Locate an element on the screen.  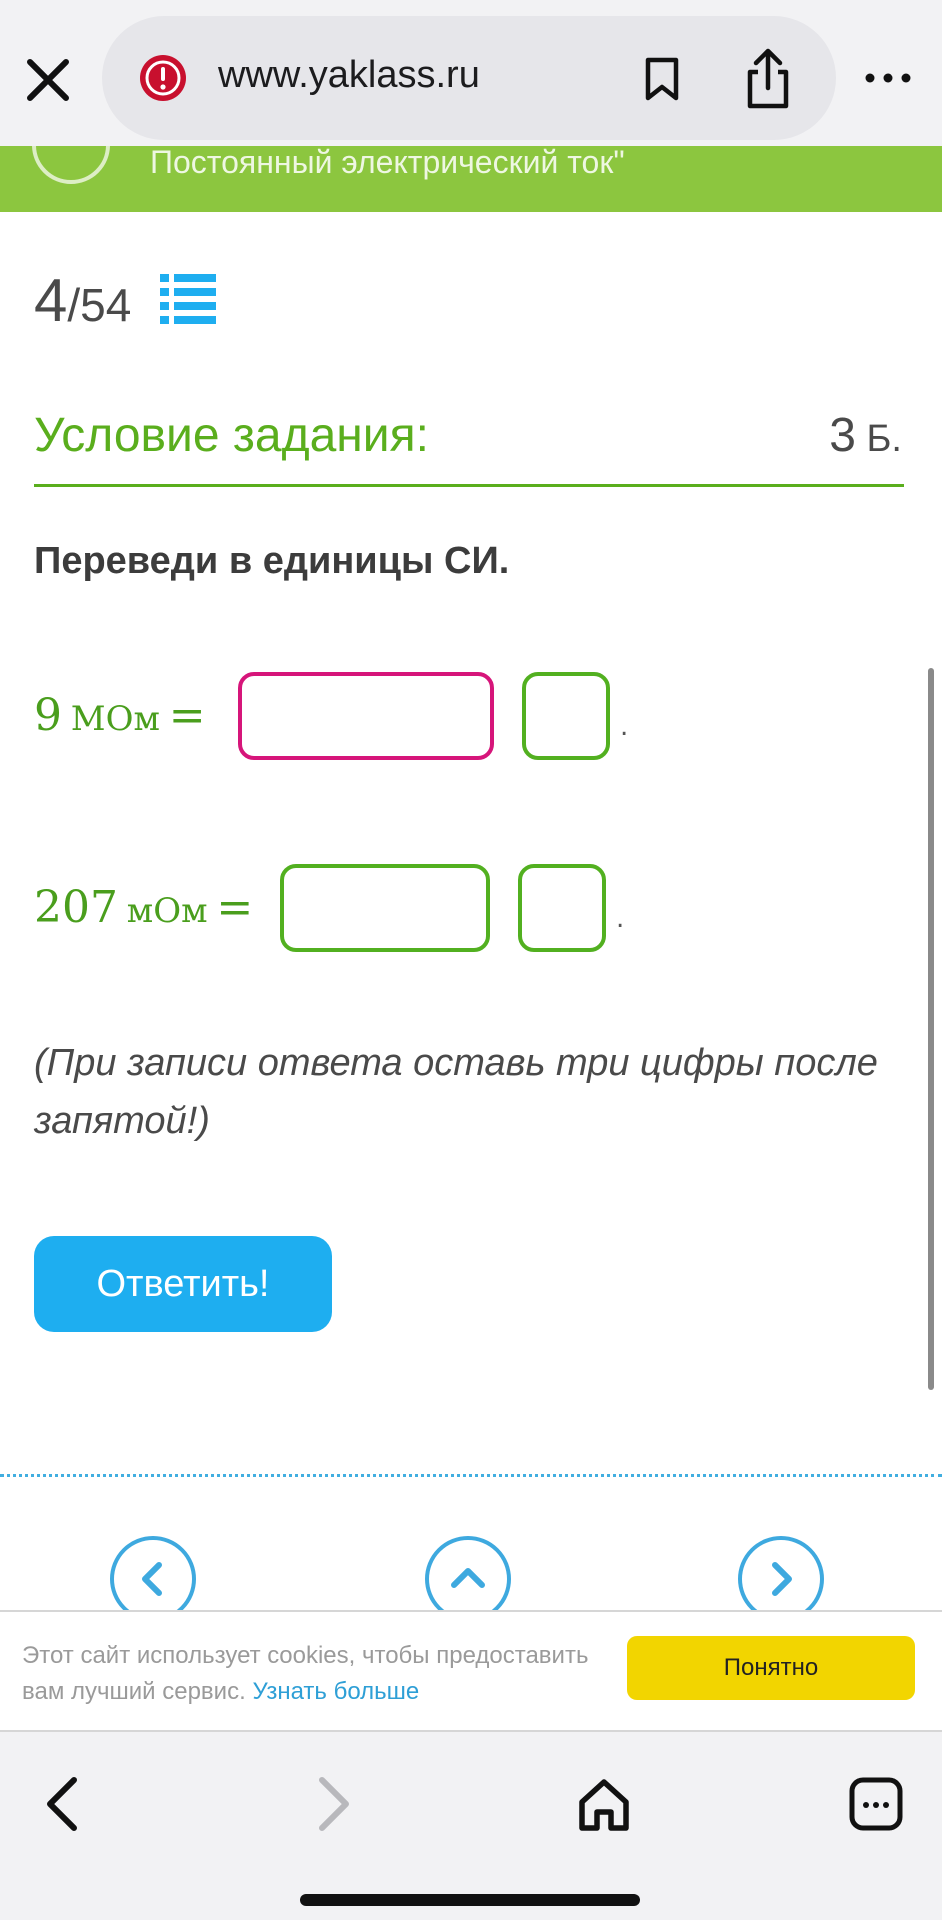
close-icon is located at coordinates (48, 80).